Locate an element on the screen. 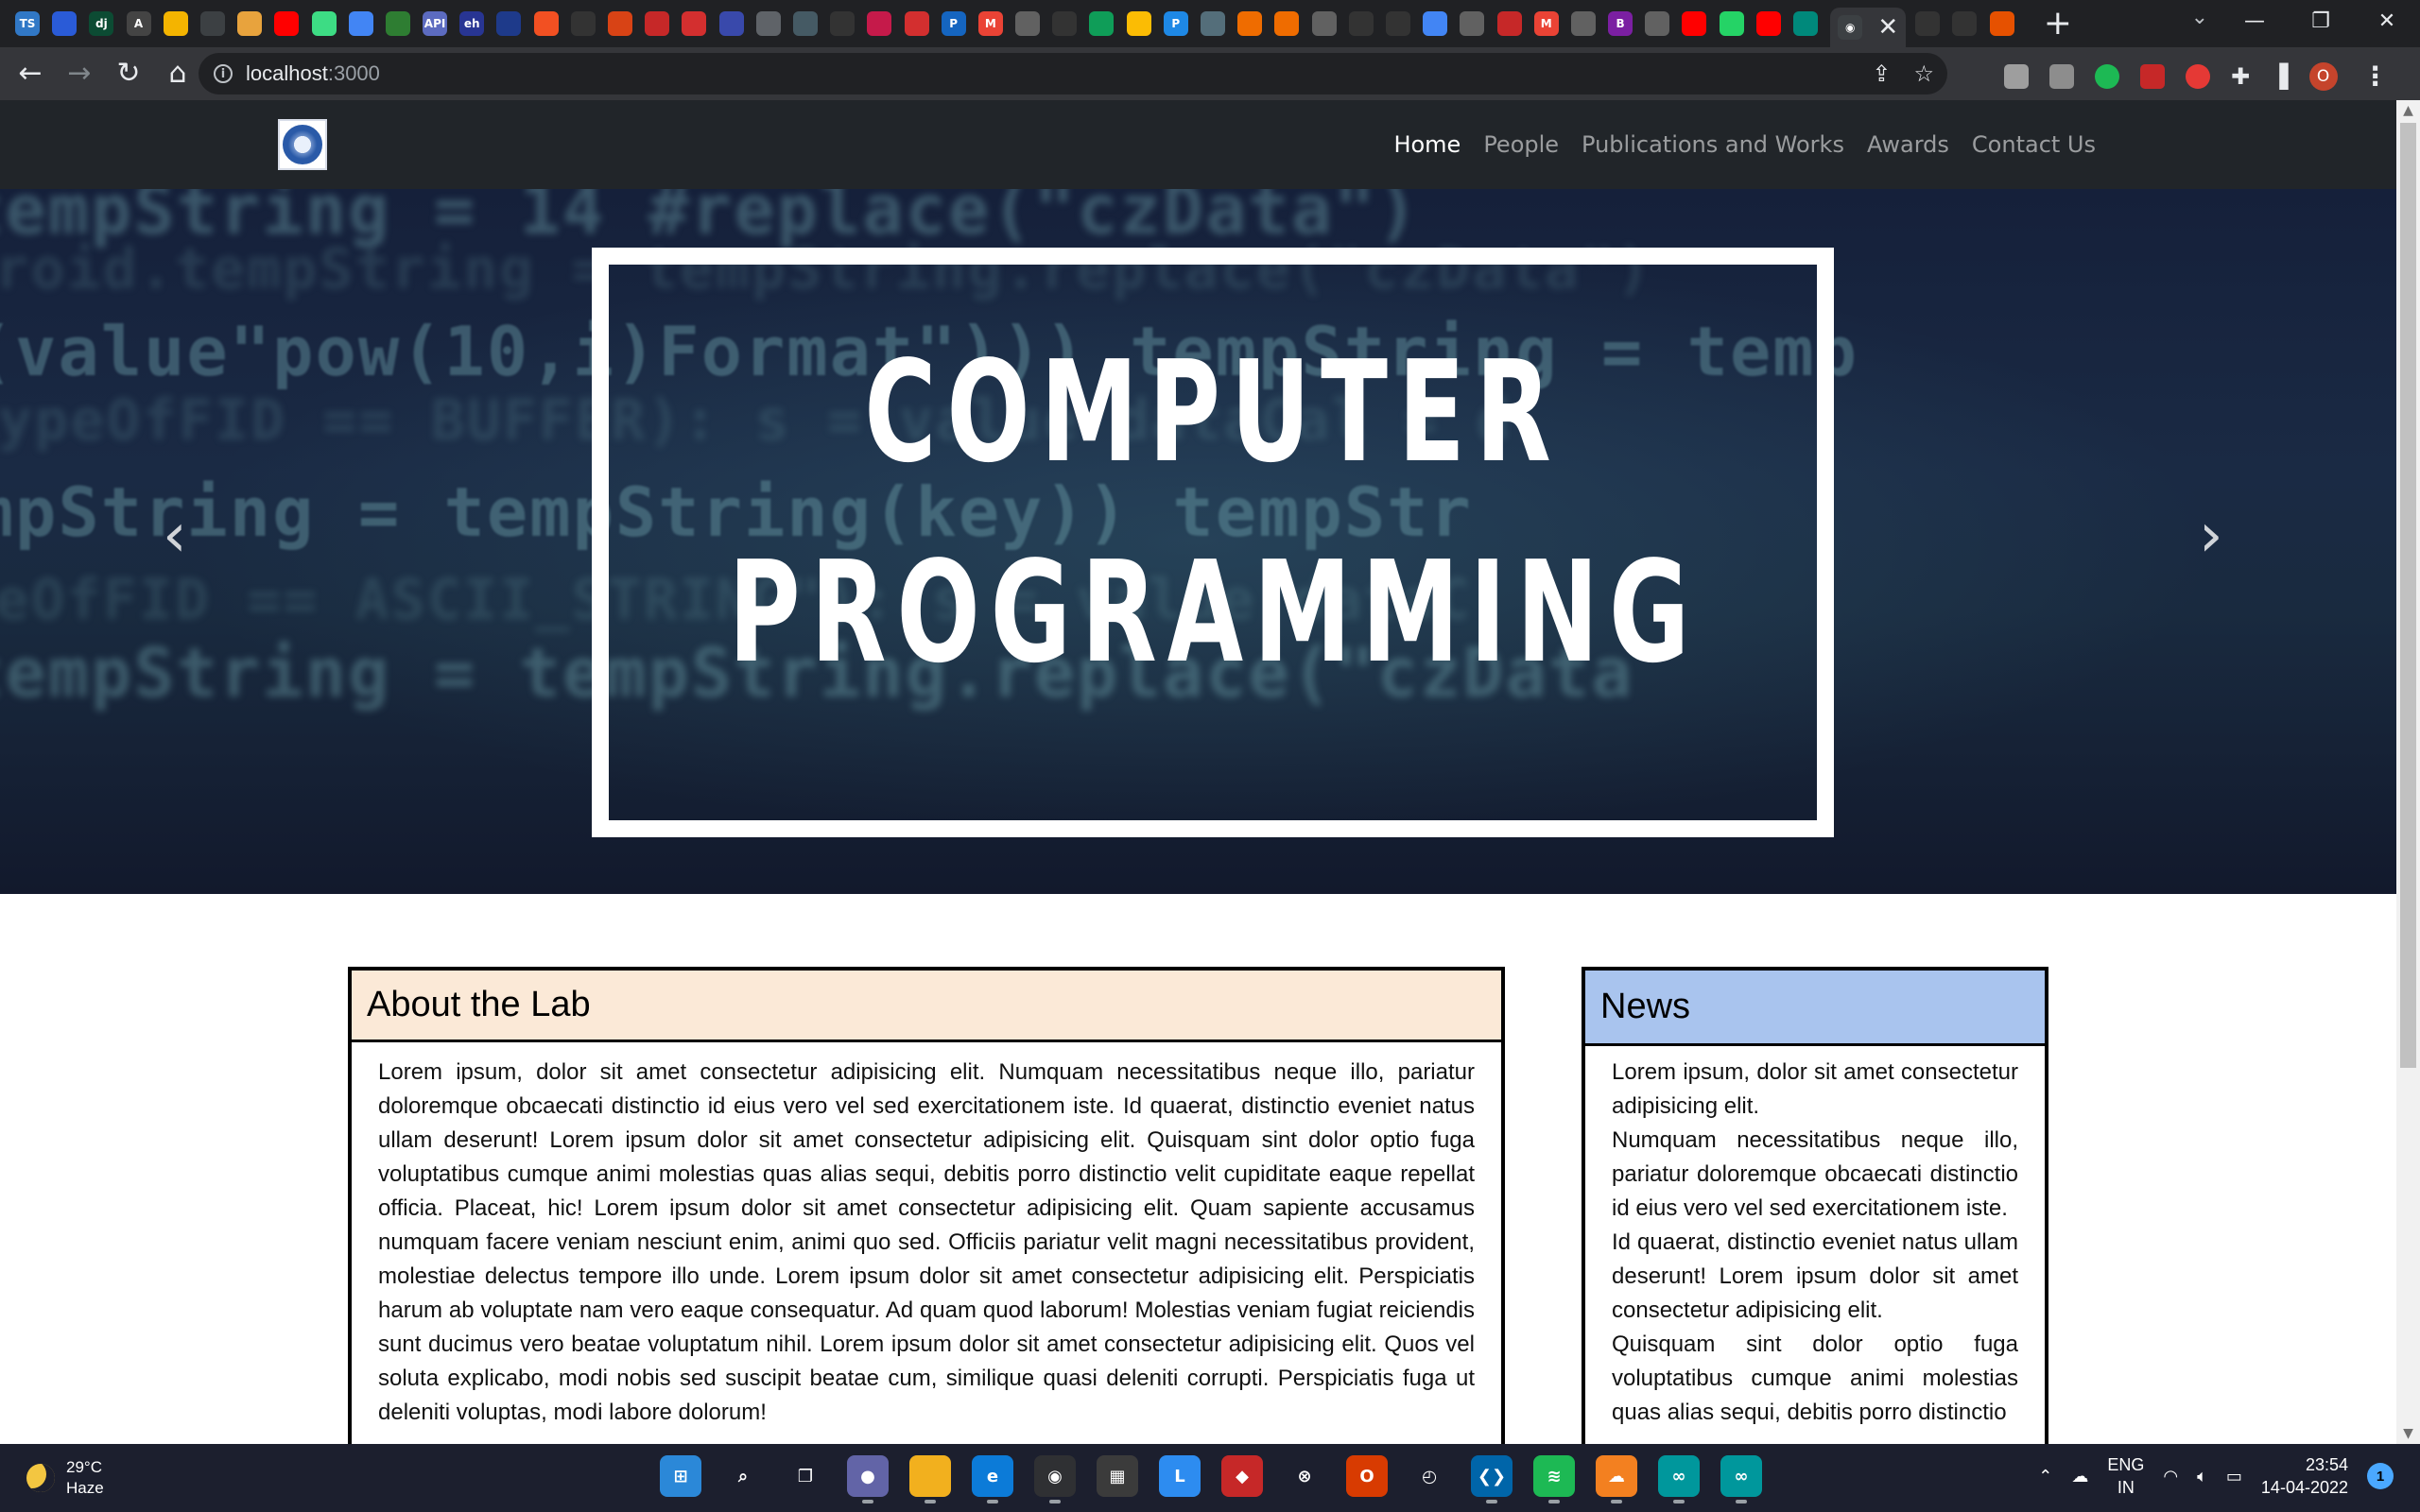 The image size is (2420, 1512). teams-chat-icon: ● is located at coordinates (868, 1479).